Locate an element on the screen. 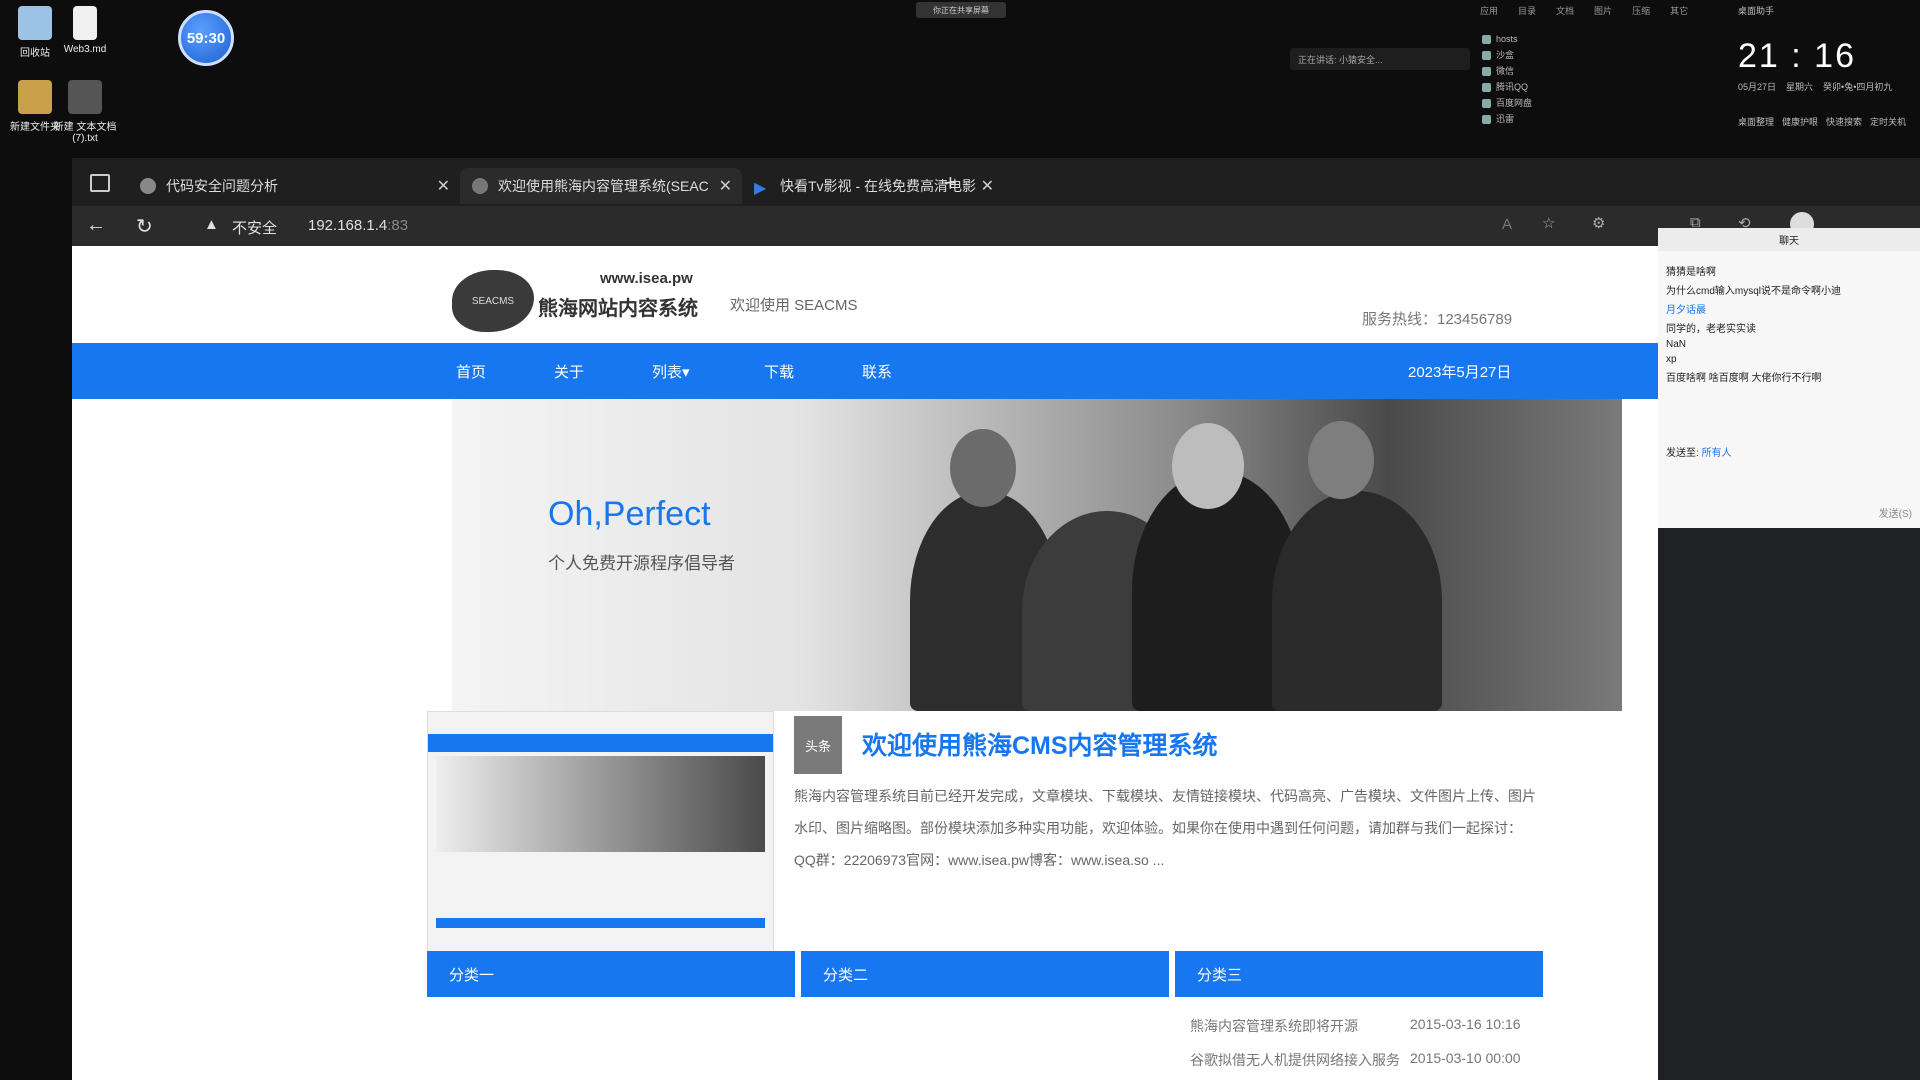 The height and width of the screenshot is (1080, 1920). site-date: 2023年5月27日 is located at coordinates (1460, 372).